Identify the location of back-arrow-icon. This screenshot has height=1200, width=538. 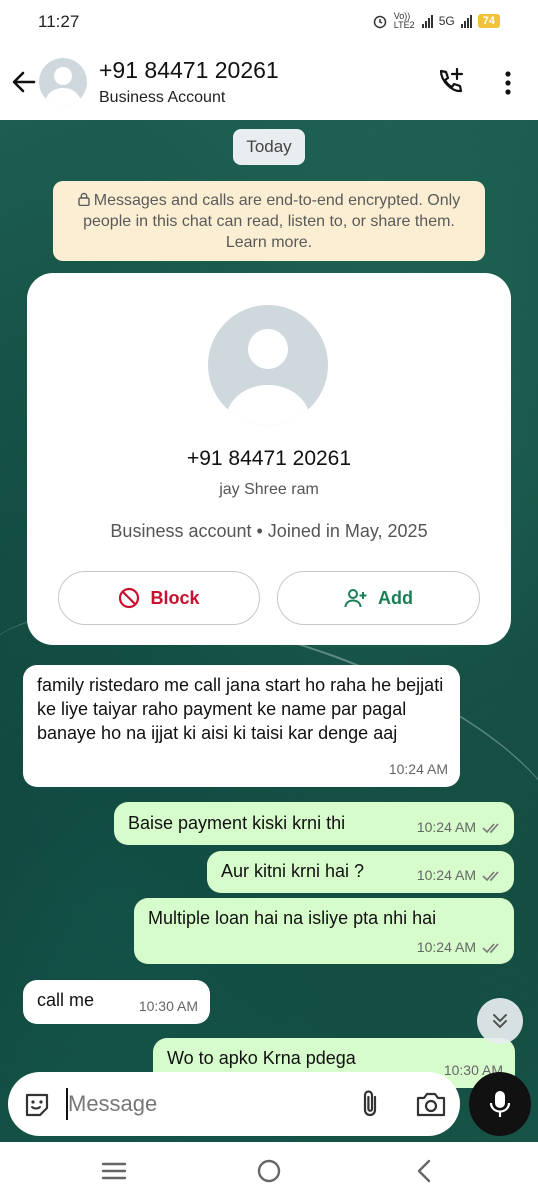
(24, 82).